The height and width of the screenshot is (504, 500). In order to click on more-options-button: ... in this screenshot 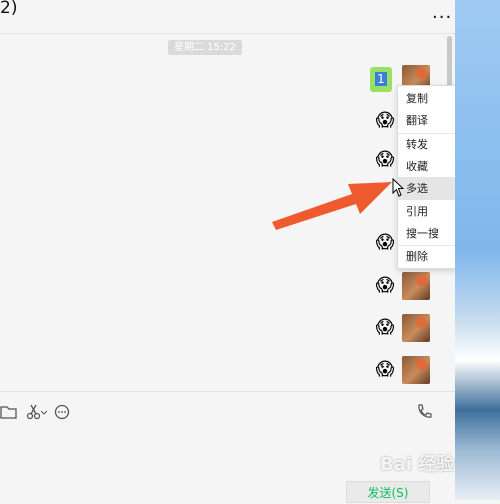, I will do `click(442, 12)`.